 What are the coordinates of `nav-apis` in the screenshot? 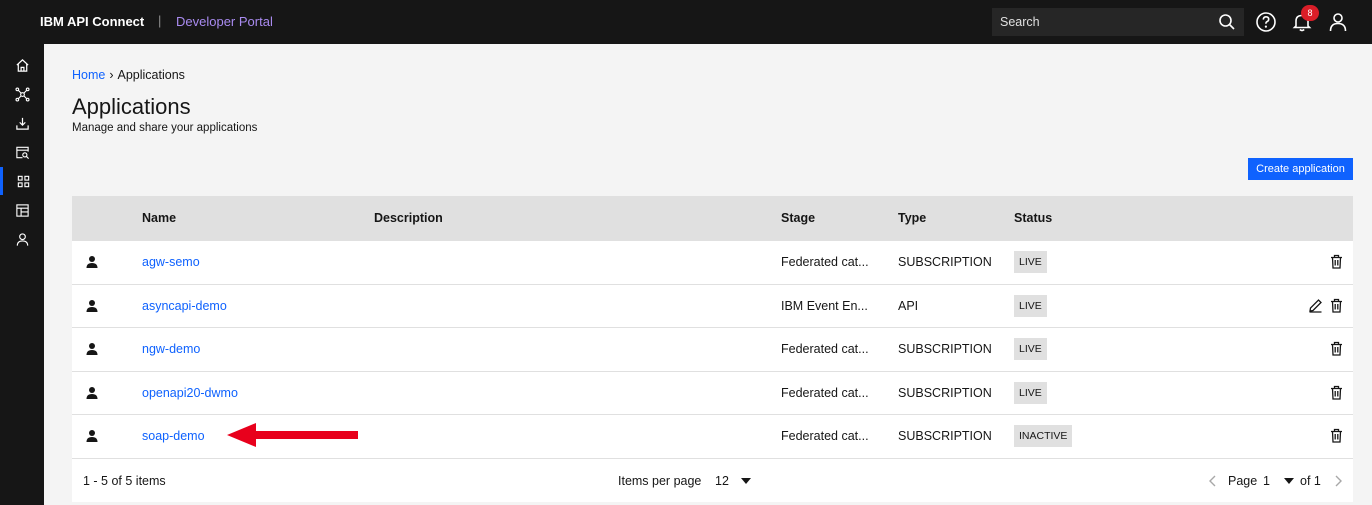 It's located at (22, 94).